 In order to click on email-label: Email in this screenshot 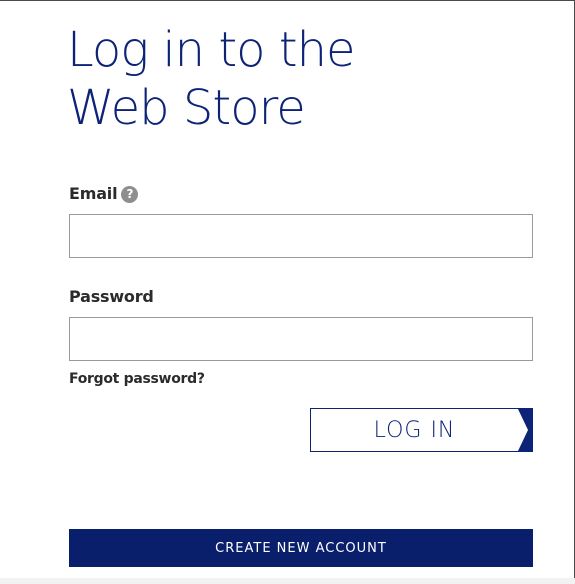, I will do `click(93, 193)`.